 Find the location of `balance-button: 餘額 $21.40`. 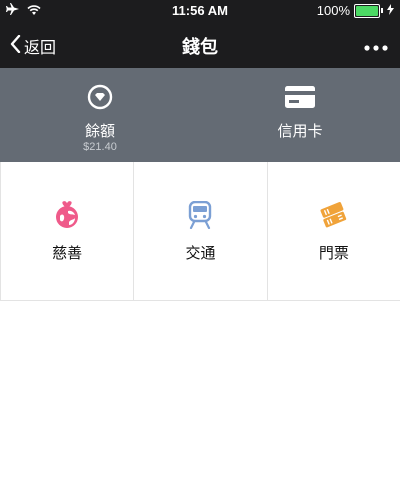

balance-button: 餘額 $21.40 is located at coordinates (100, 115).